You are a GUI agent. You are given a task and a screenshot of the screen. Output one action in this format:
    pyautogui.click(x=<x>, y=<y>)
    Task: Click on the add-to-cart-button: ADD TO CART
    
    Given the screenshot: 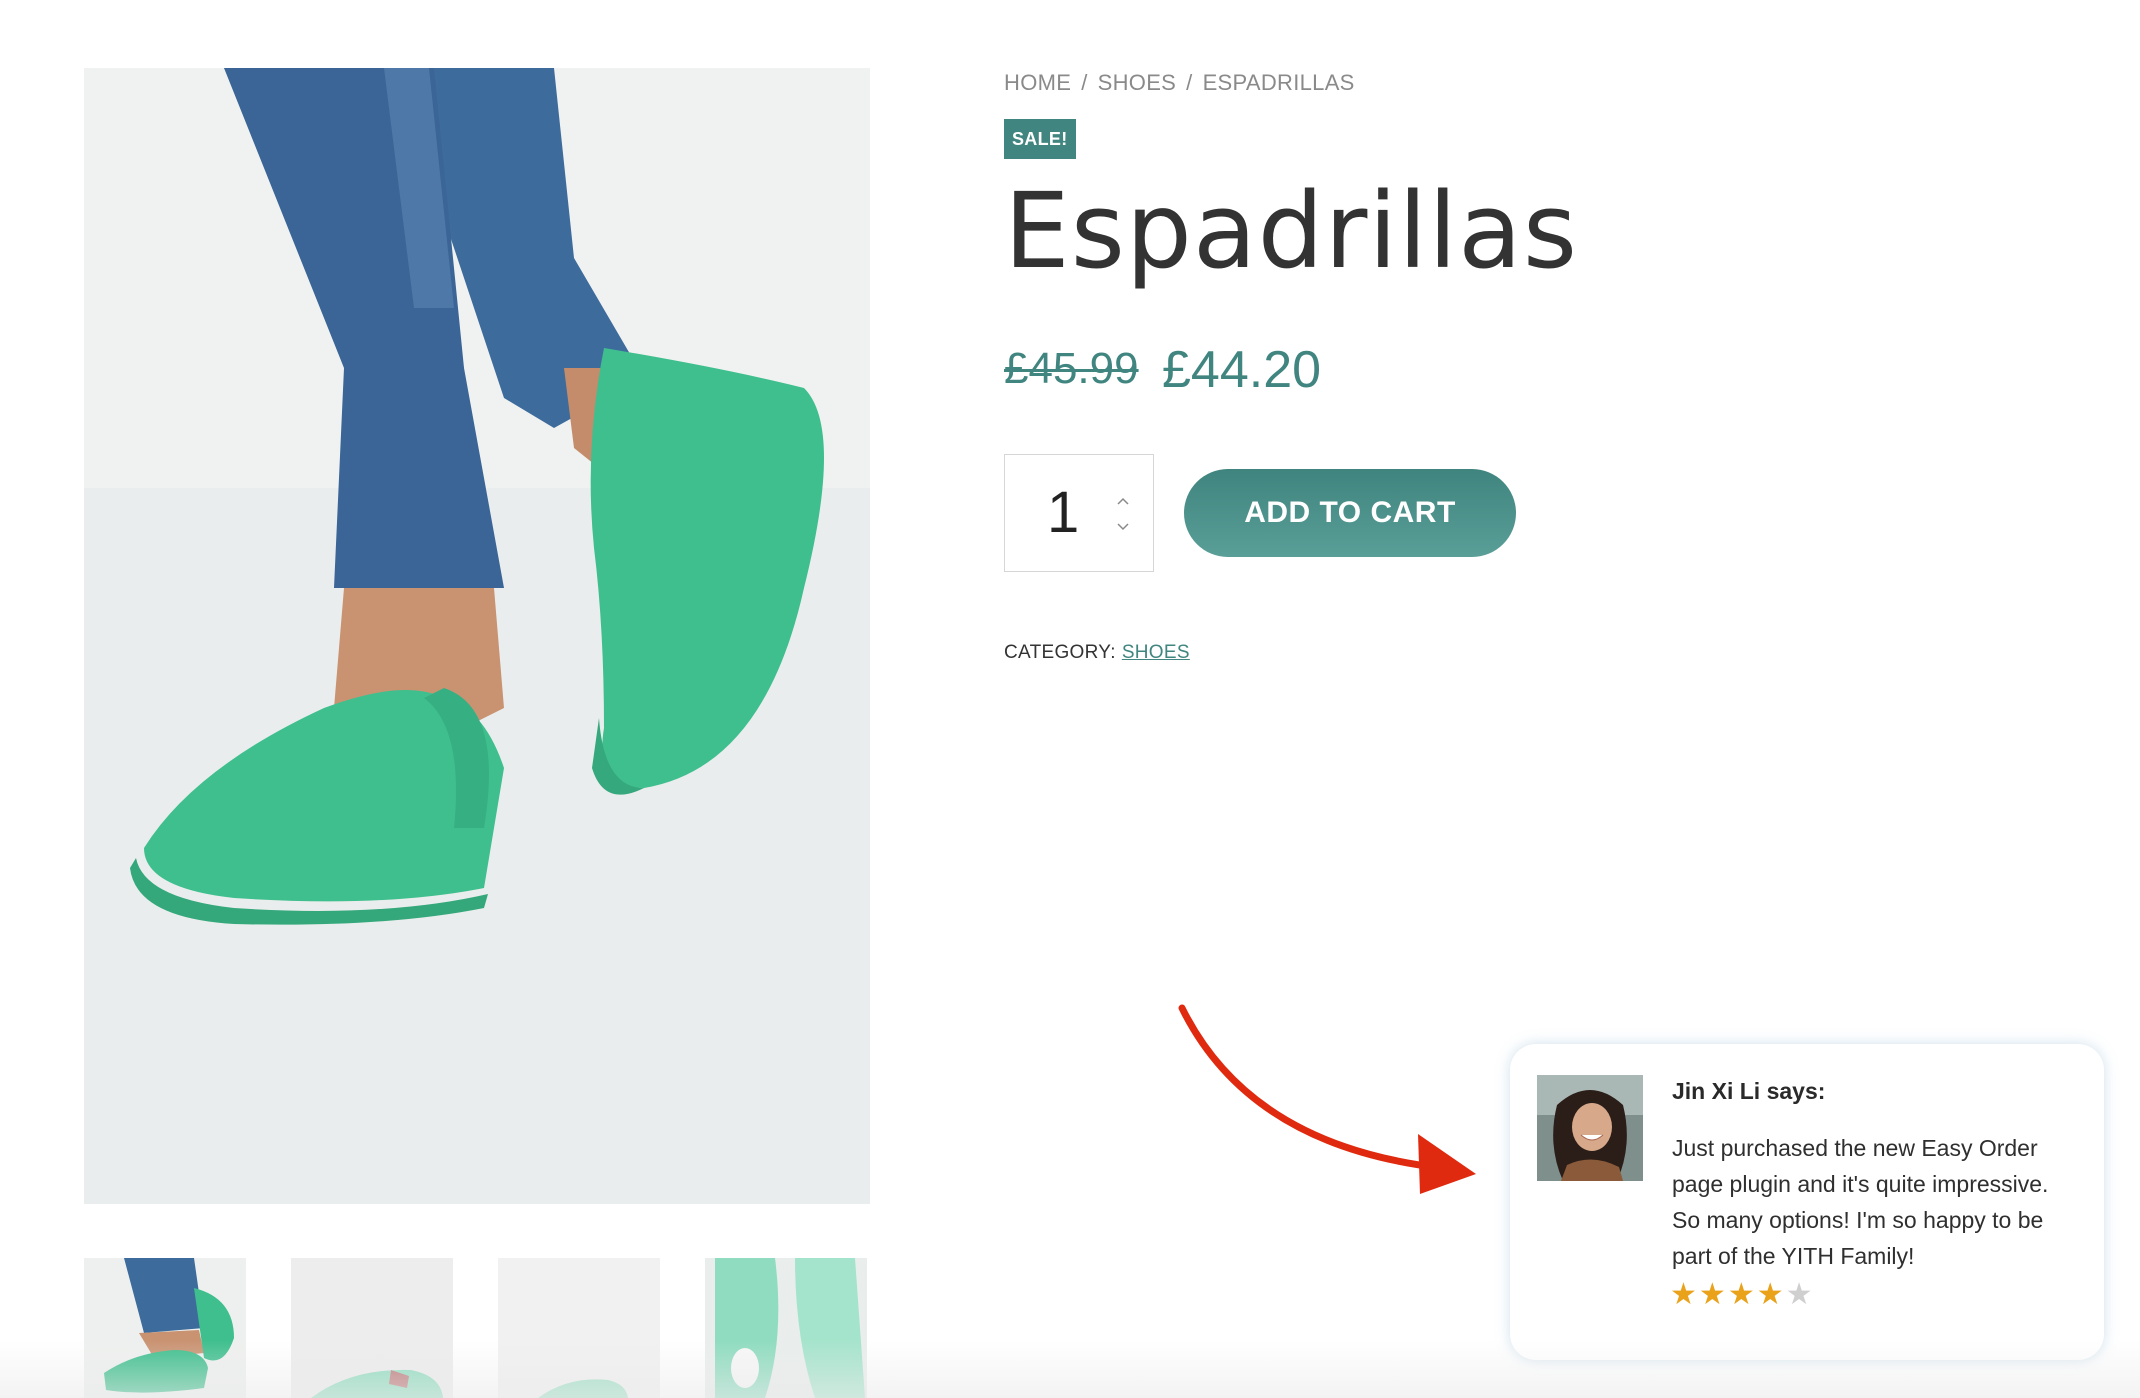 What is the action you would take?
    pyautogui.click(x=1350, y=513)
    